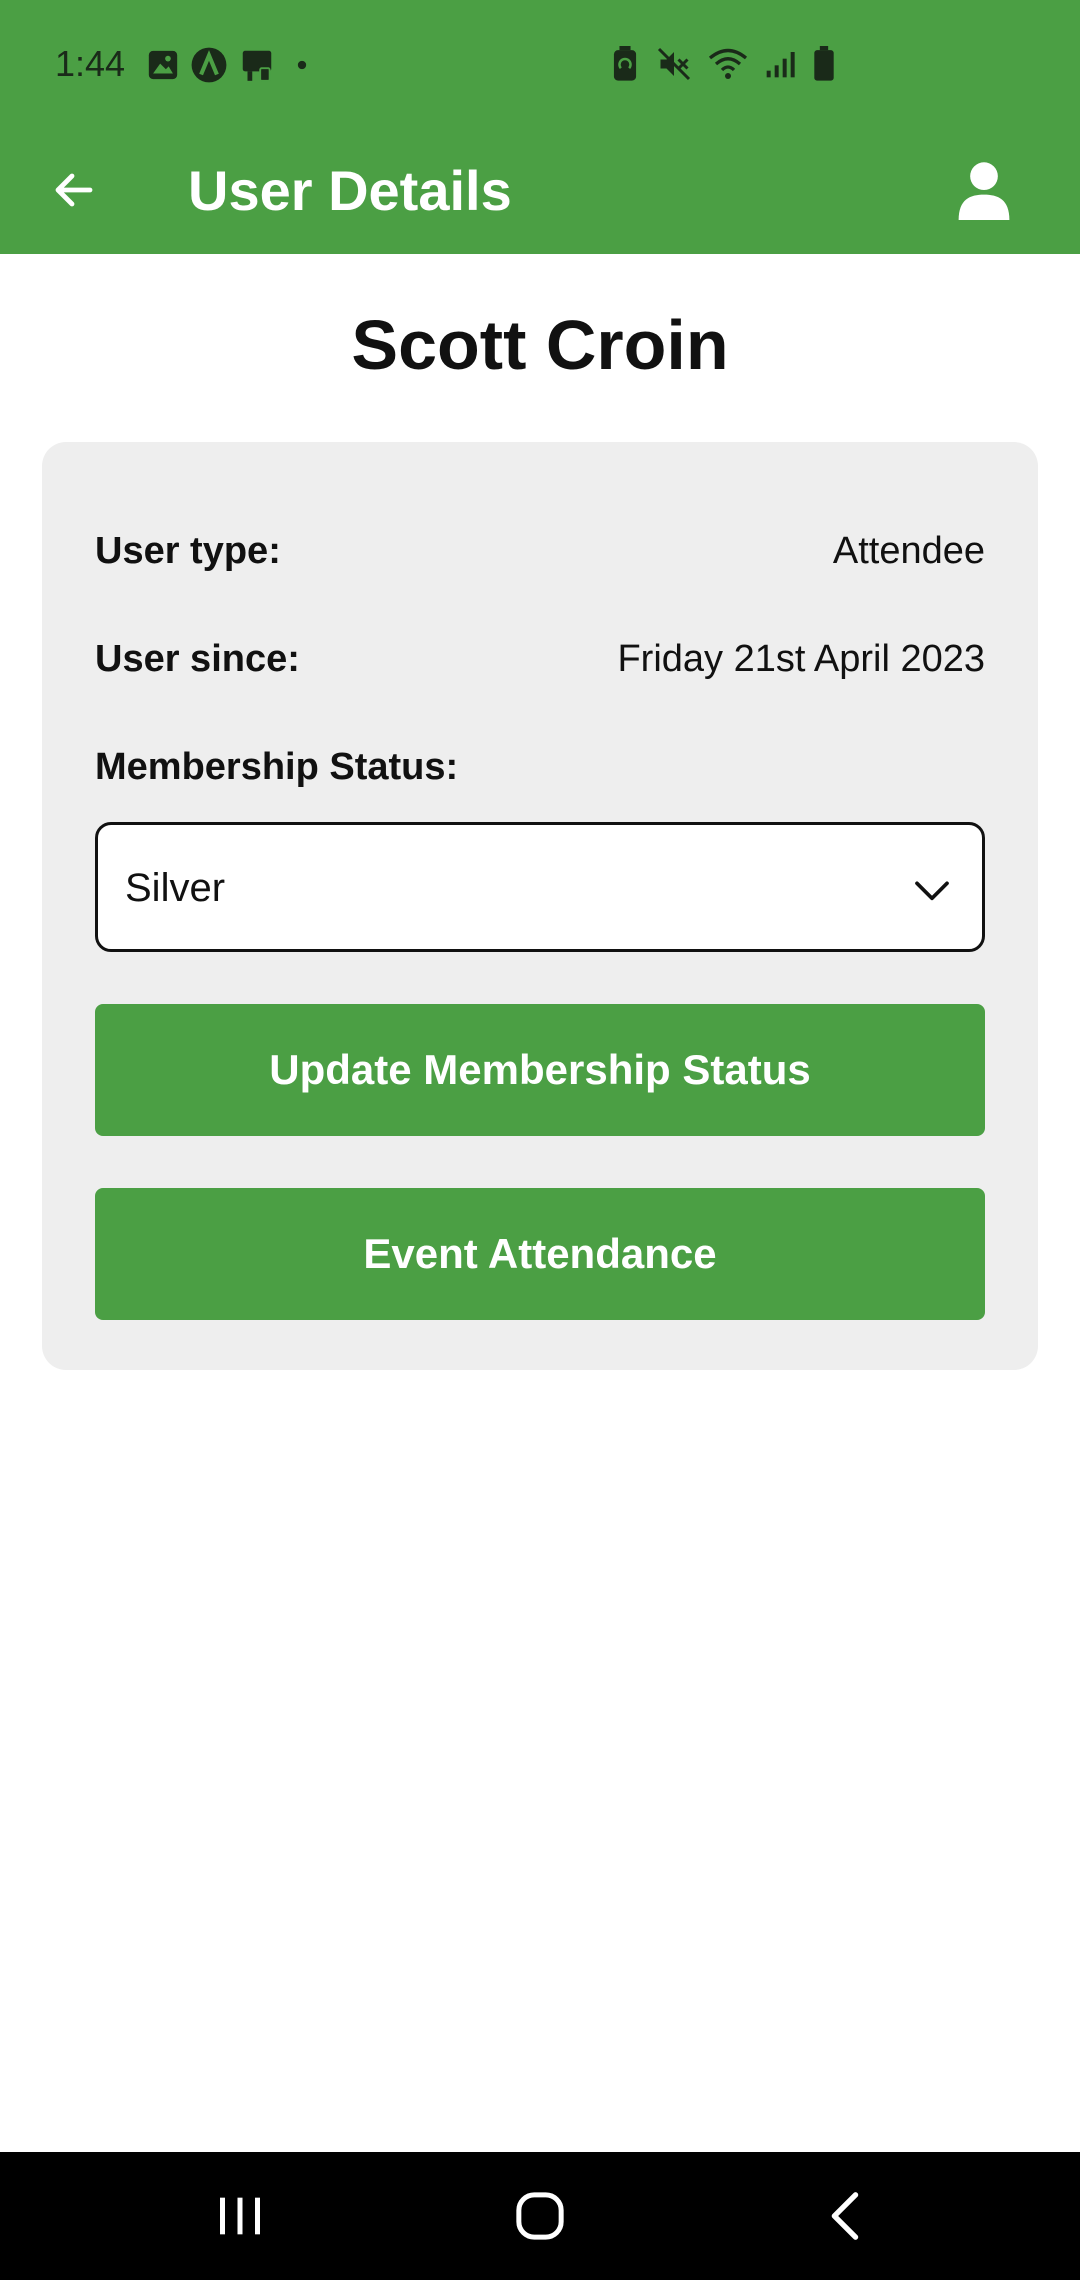 This screenshot has width=1080, height=2280. What do you see at coordinates (540, 192) in the screenshot?
I see `toolbar: User Details` at bounding box center [540, 192].